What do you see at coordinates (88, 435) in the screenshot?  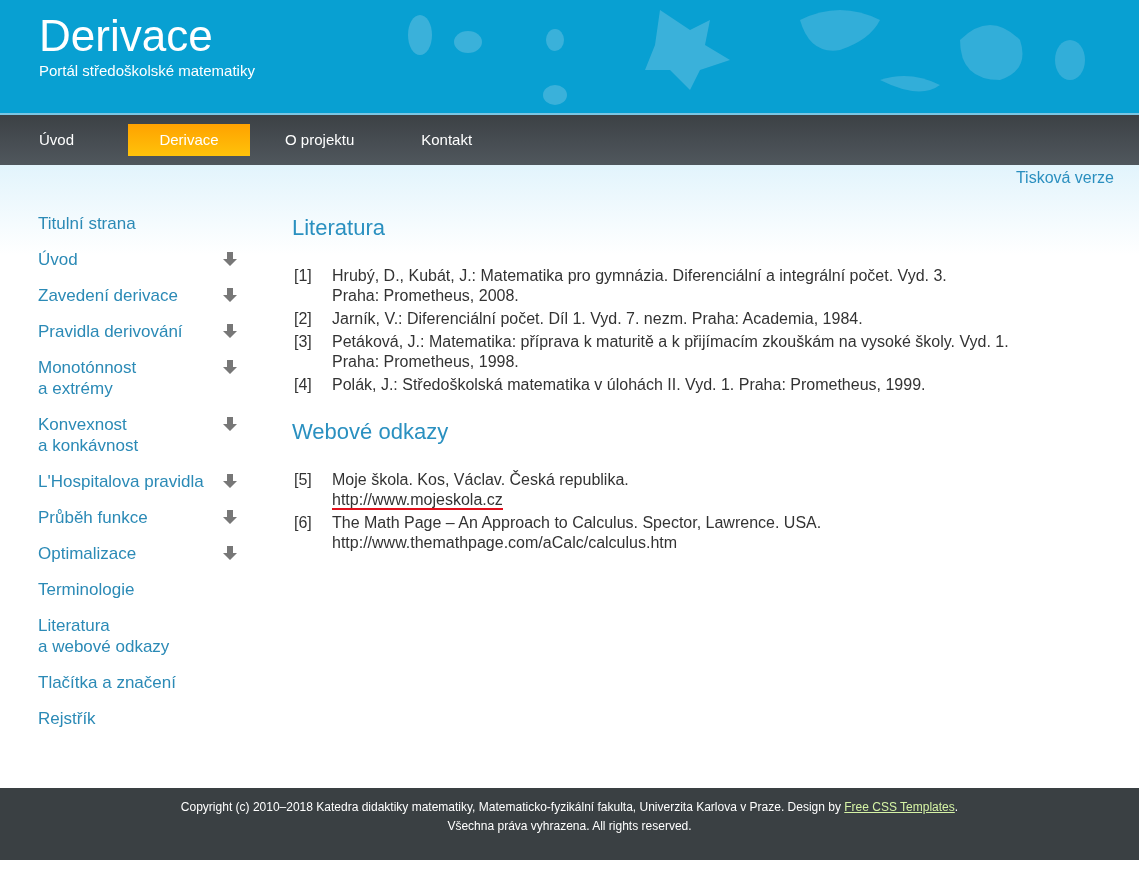 I see `sidebar-link: Konvexnost a konkávnost` at bounding box center [88, 435].